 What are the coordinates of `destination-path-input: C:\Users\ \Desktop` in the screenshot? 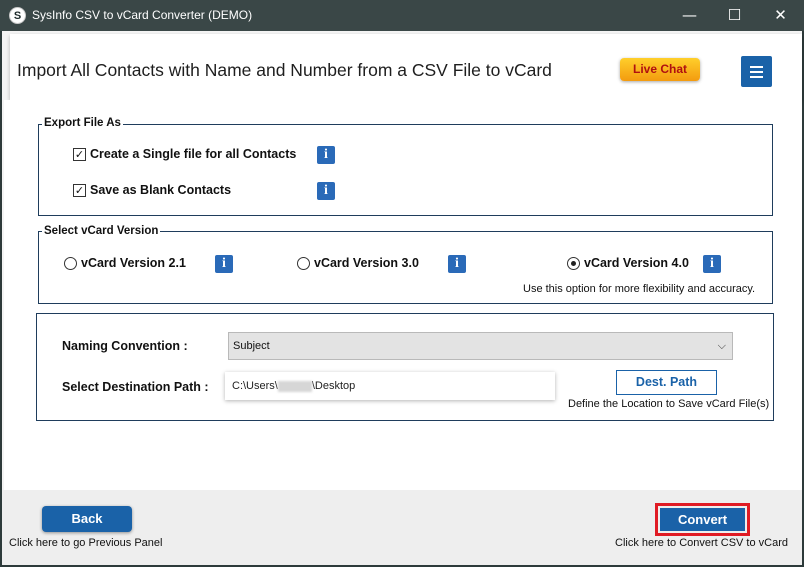 It's located at (390, 386).